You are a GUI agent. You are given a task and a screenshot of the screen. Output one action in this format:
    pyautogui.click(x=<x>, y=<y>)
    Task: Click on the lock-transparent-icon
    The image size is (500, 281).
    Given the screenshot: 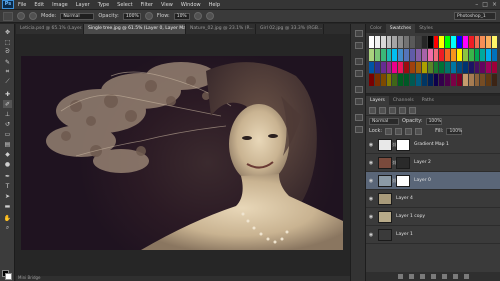 What is the action you would take?
    pyautogui.click(x=389, y=131)
    